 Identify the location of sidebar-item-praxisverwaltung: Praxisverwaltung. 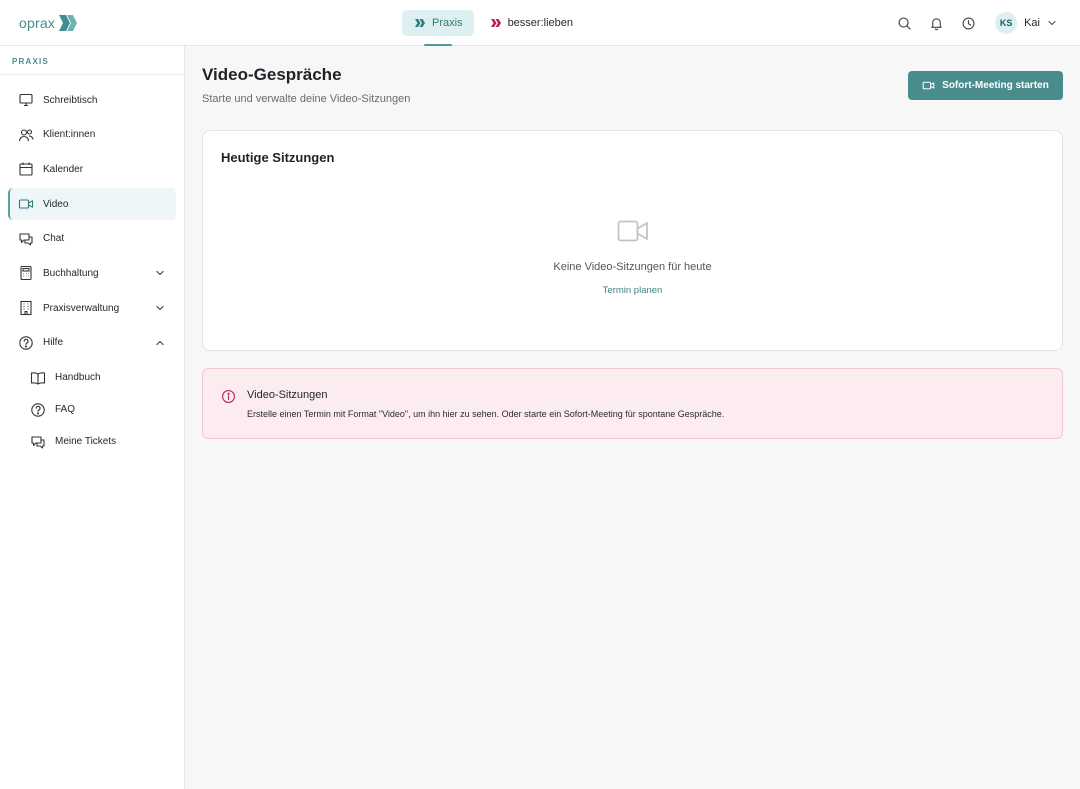
(92, 308).